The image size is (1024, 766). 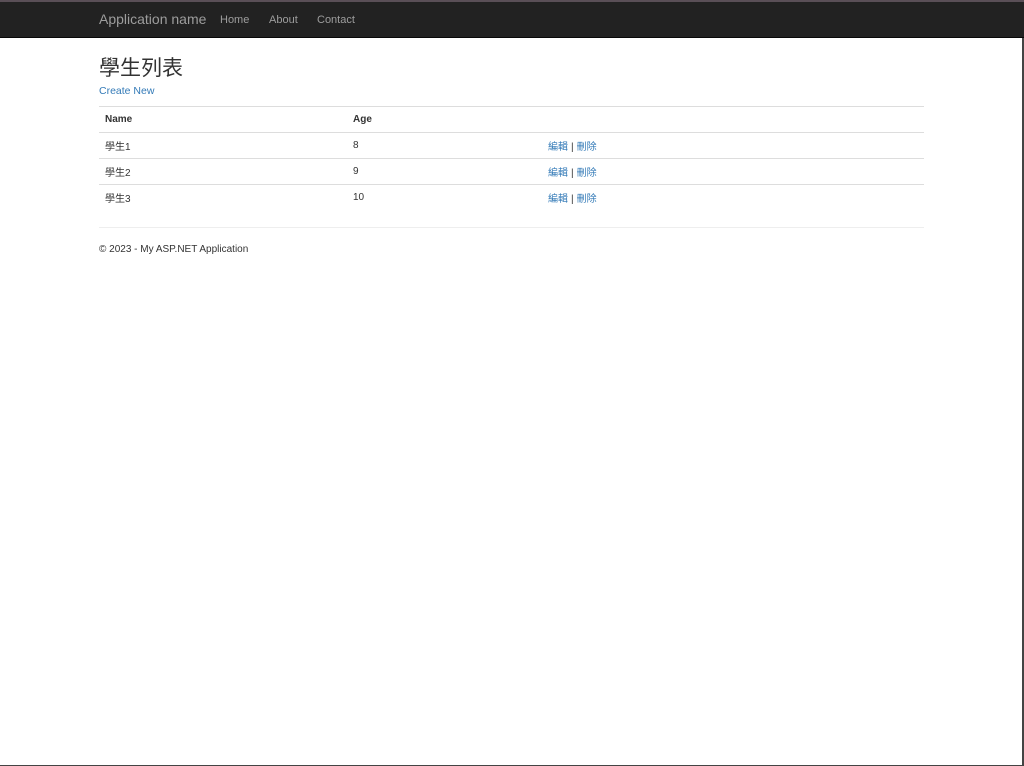 I want to click on age-column-header: Age, so click(x=444, y=119).